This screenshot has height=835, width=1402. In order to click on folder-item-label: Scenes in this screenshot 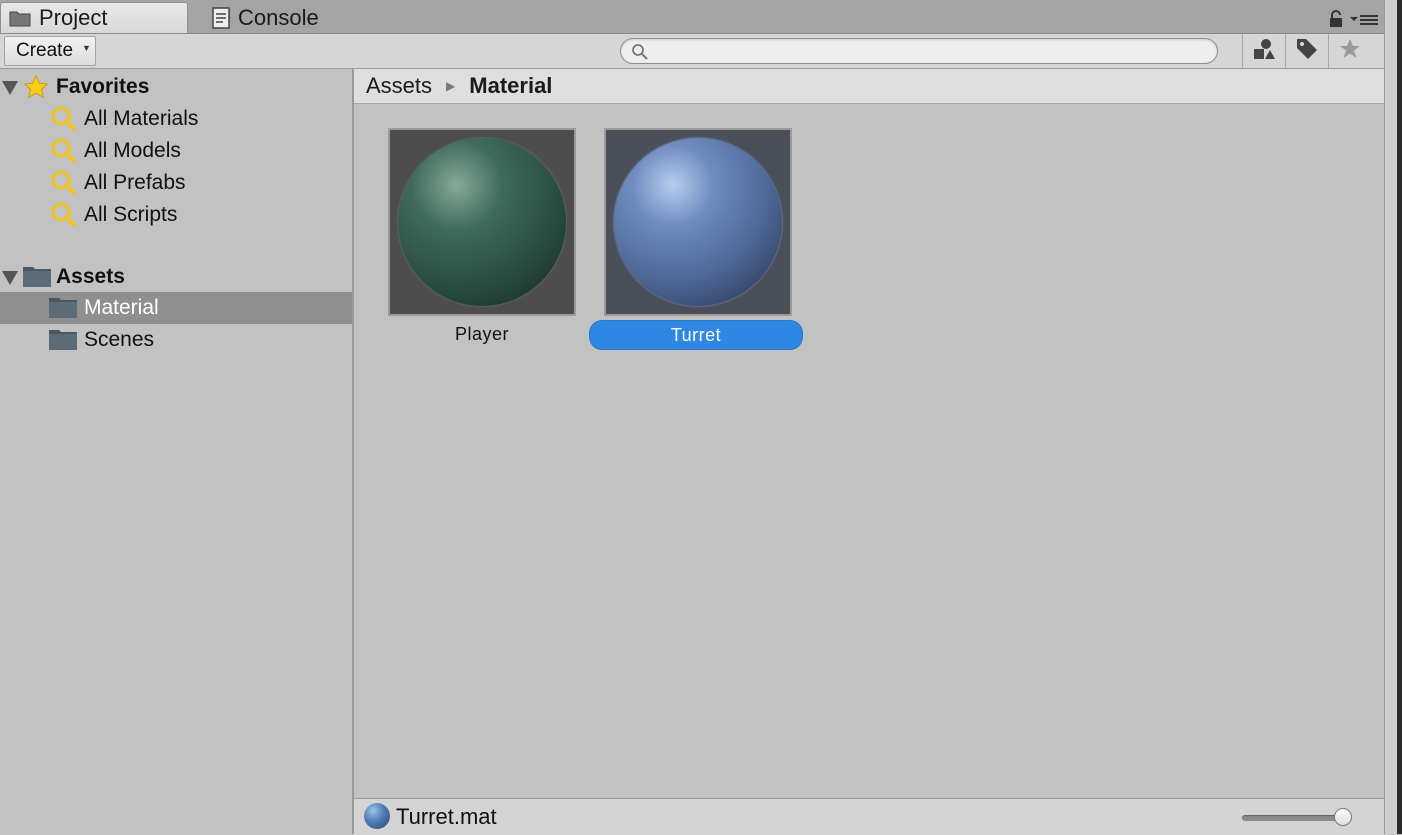, I will do `click(119, 339)`.